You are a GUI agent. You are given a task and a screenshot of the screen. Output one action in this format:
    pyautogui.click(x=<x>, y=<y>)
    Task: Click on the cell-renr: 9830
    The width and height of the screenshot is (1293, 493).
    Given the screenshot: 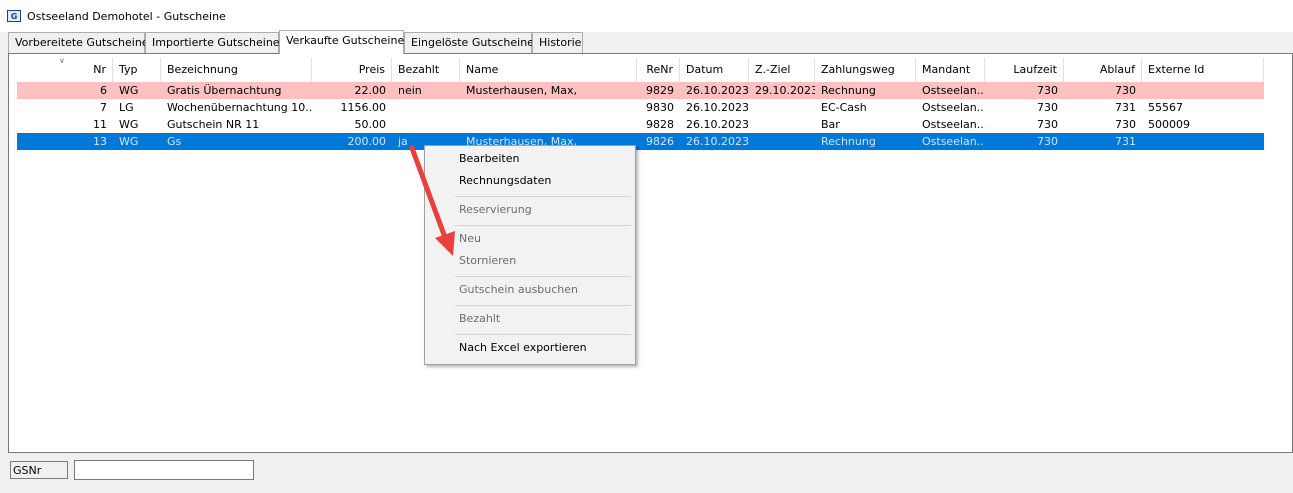 What is the action you would take?
    pyautogui.click(x=660, y=107)
    